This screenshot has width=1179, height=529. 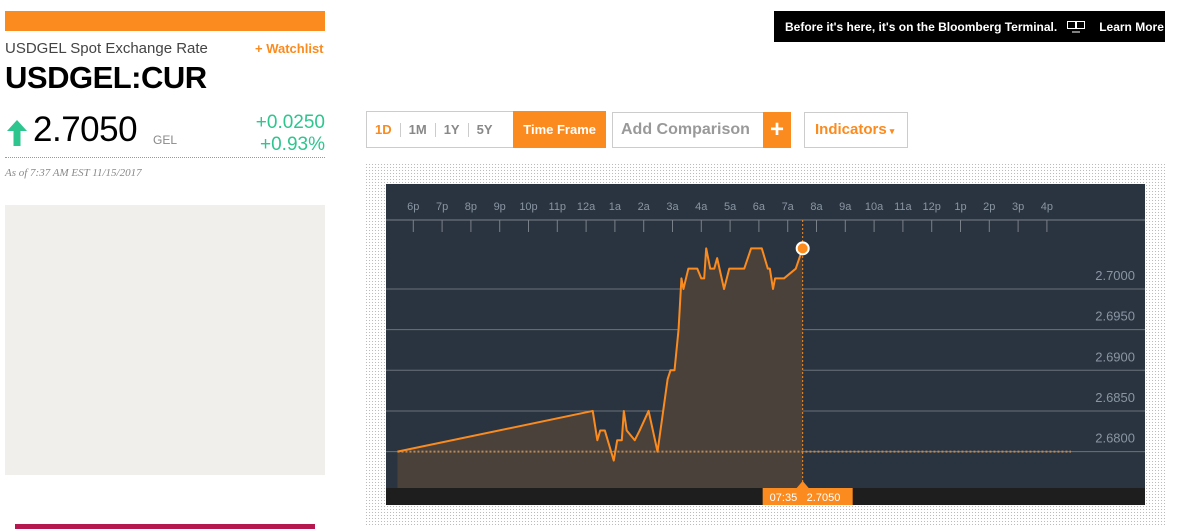 What do you see at coordinates (788, 207) in the screenshot?
I see `x-tick-label: 7a` at bounding box center [788, 207].